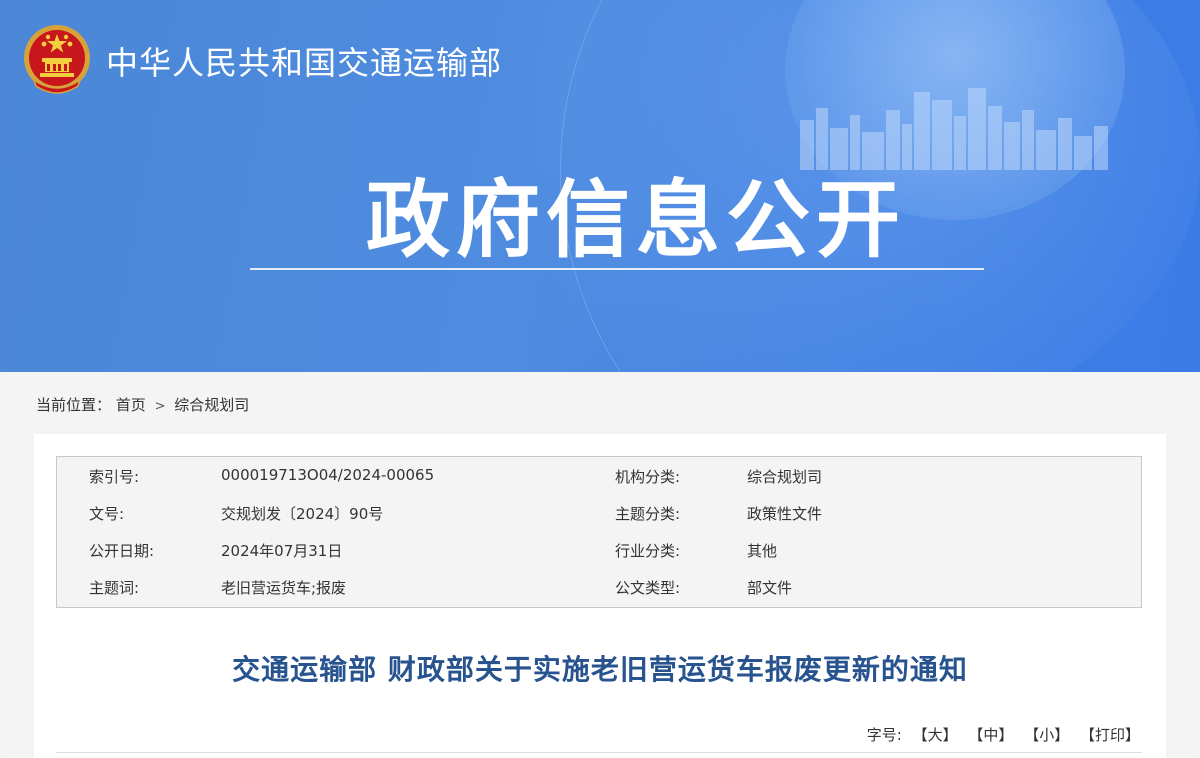  Describe the element at coordinates (617, 269) in the screenshot. I see `hero-underline` at that location.